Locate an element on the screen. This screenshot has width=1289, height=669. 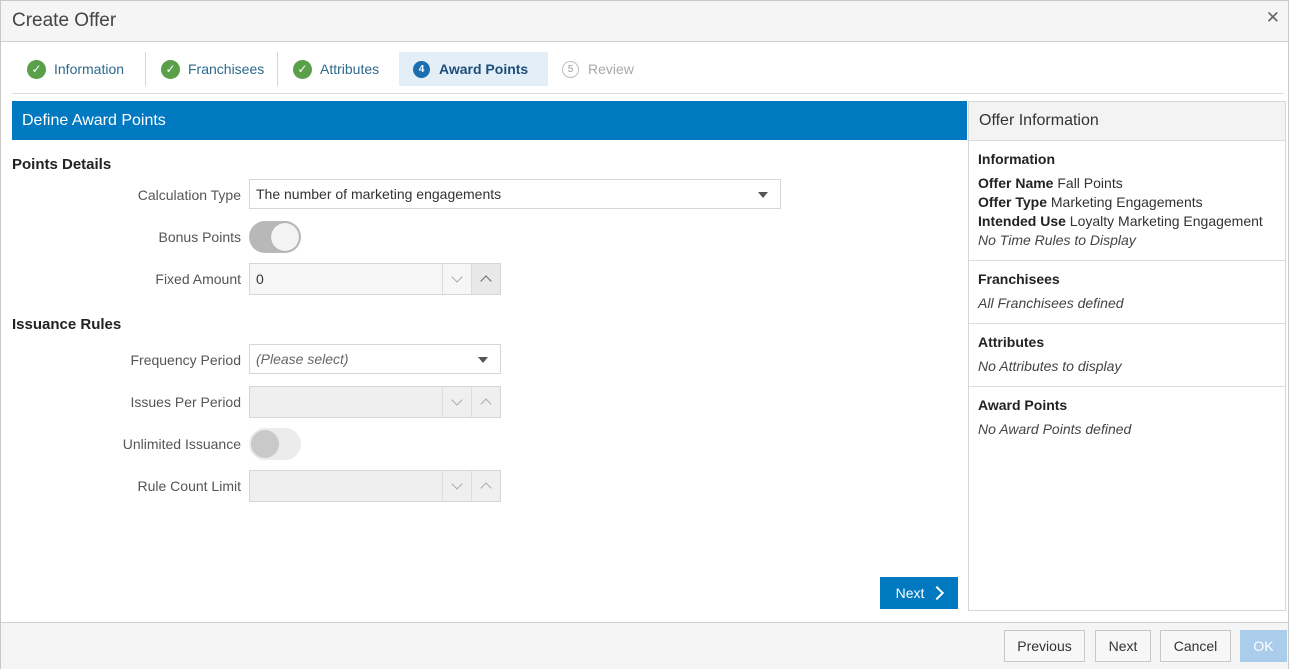
cancel-button: Cancel is located at coordinates (1195, 646).